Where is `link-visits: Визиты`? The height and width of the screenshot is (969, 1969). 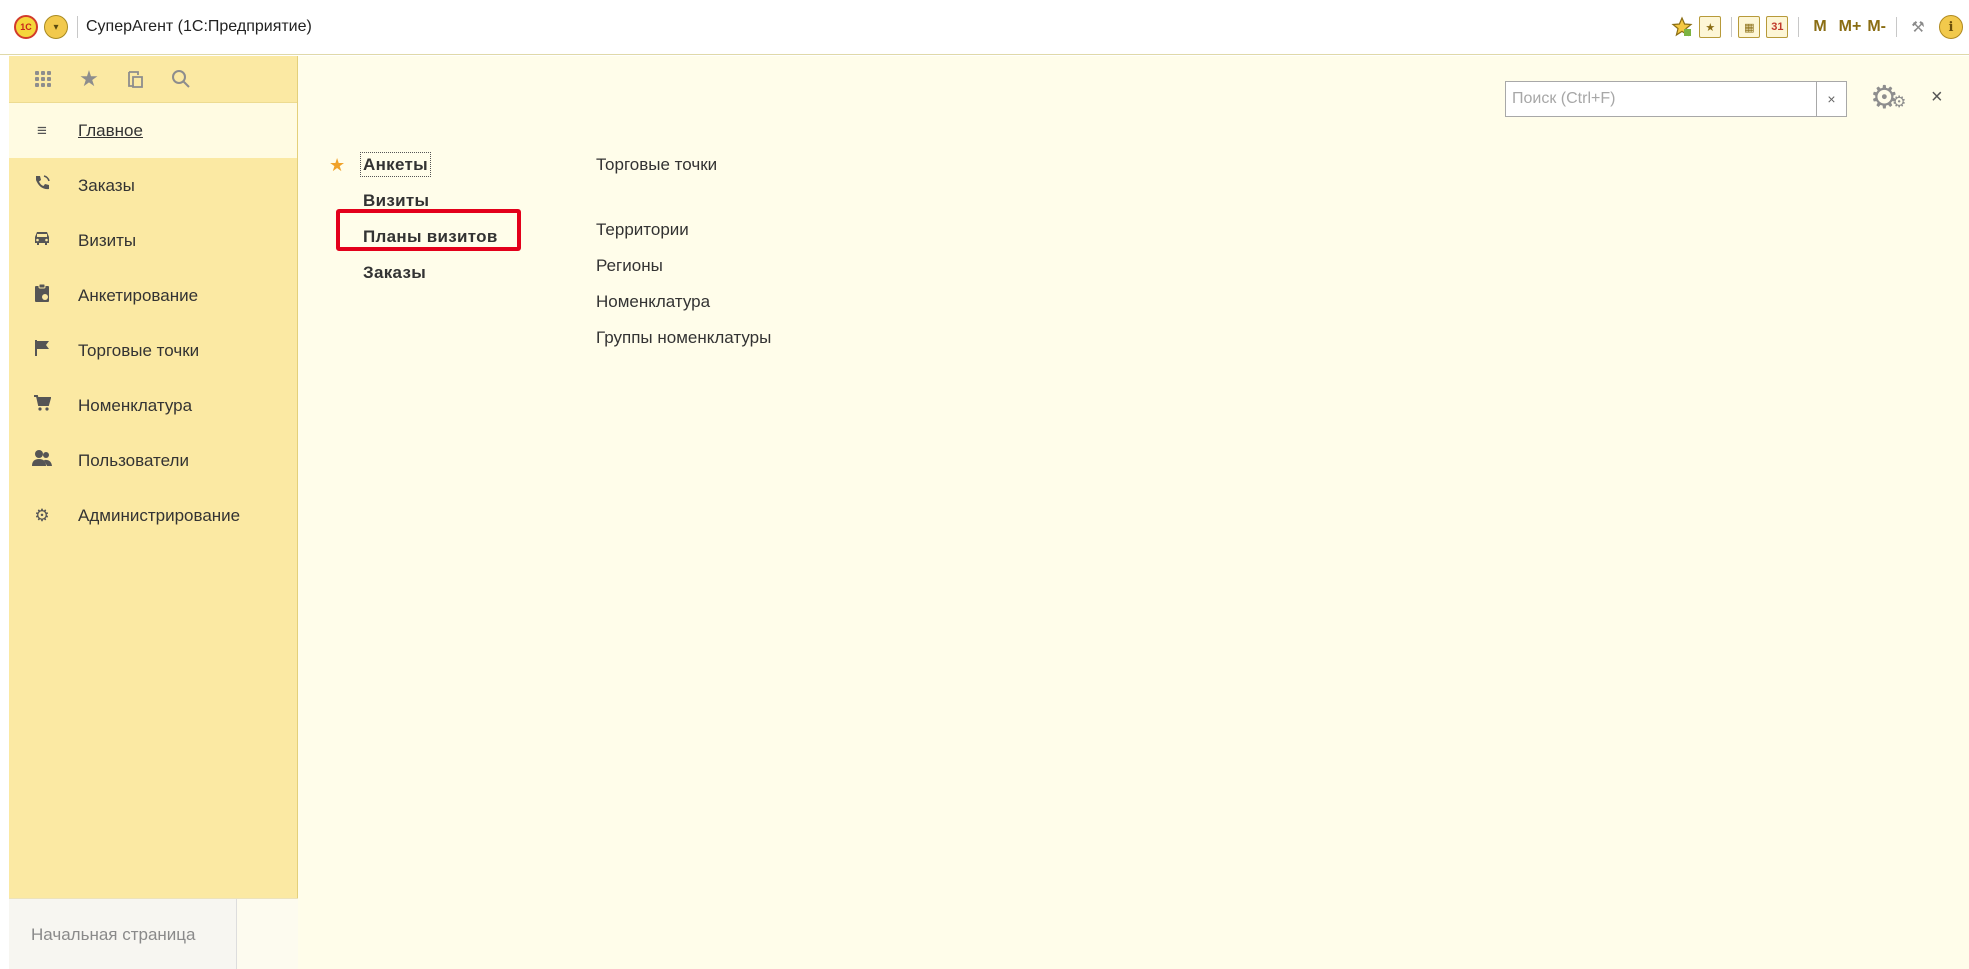
link-visits: Визиты is located at coordinates (430, 201).